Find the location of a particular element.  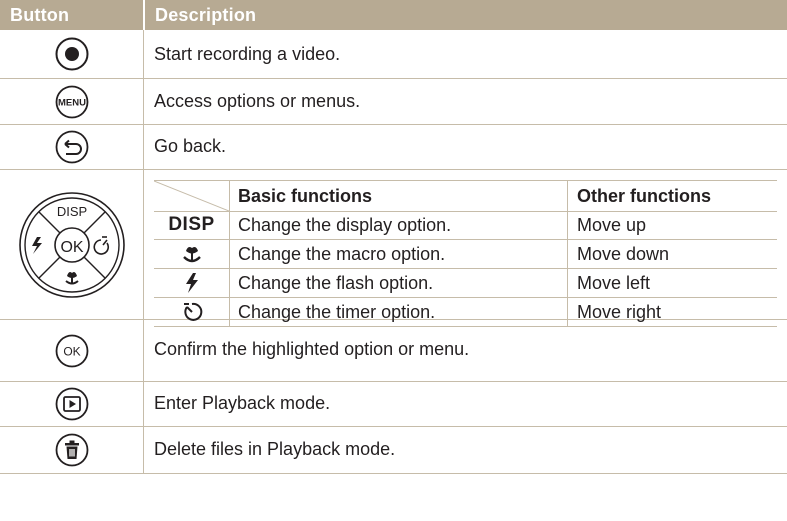

table-row: MENU Access options or menus. is located at coordinates (393, 102).